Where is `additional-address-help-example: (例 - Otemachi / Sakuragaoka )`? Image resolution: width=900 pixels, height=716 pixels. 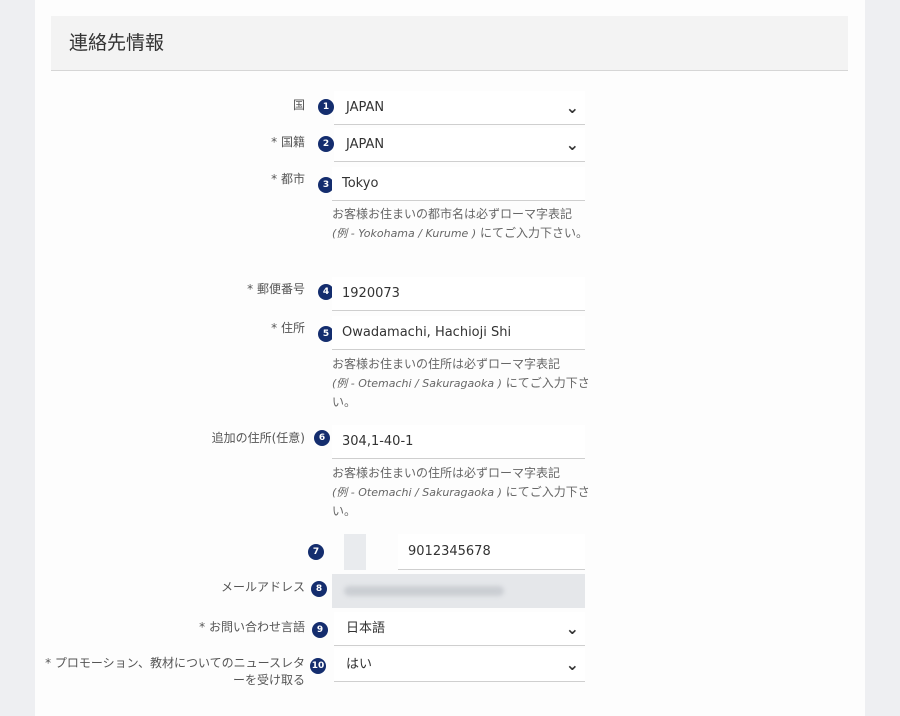
additional-address-help-example: (例 - Otemachi / Sakuragaoka ) is located at coordinates (417, 492).